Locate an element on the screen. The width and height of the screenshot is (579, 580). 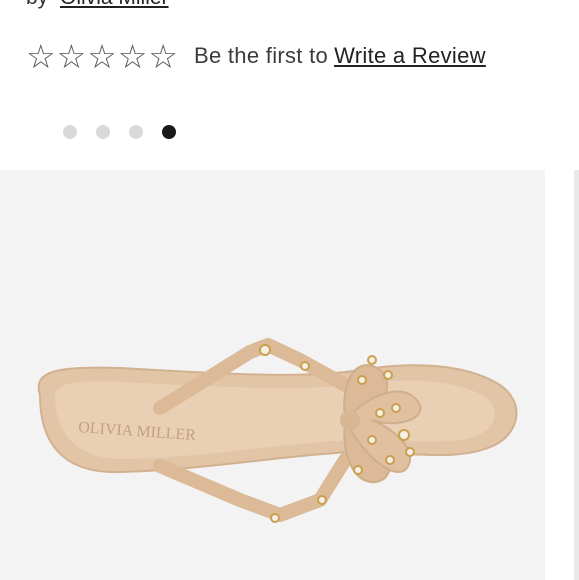
brand-byline: by Olivia Miller is located at coordinates (97, 5).